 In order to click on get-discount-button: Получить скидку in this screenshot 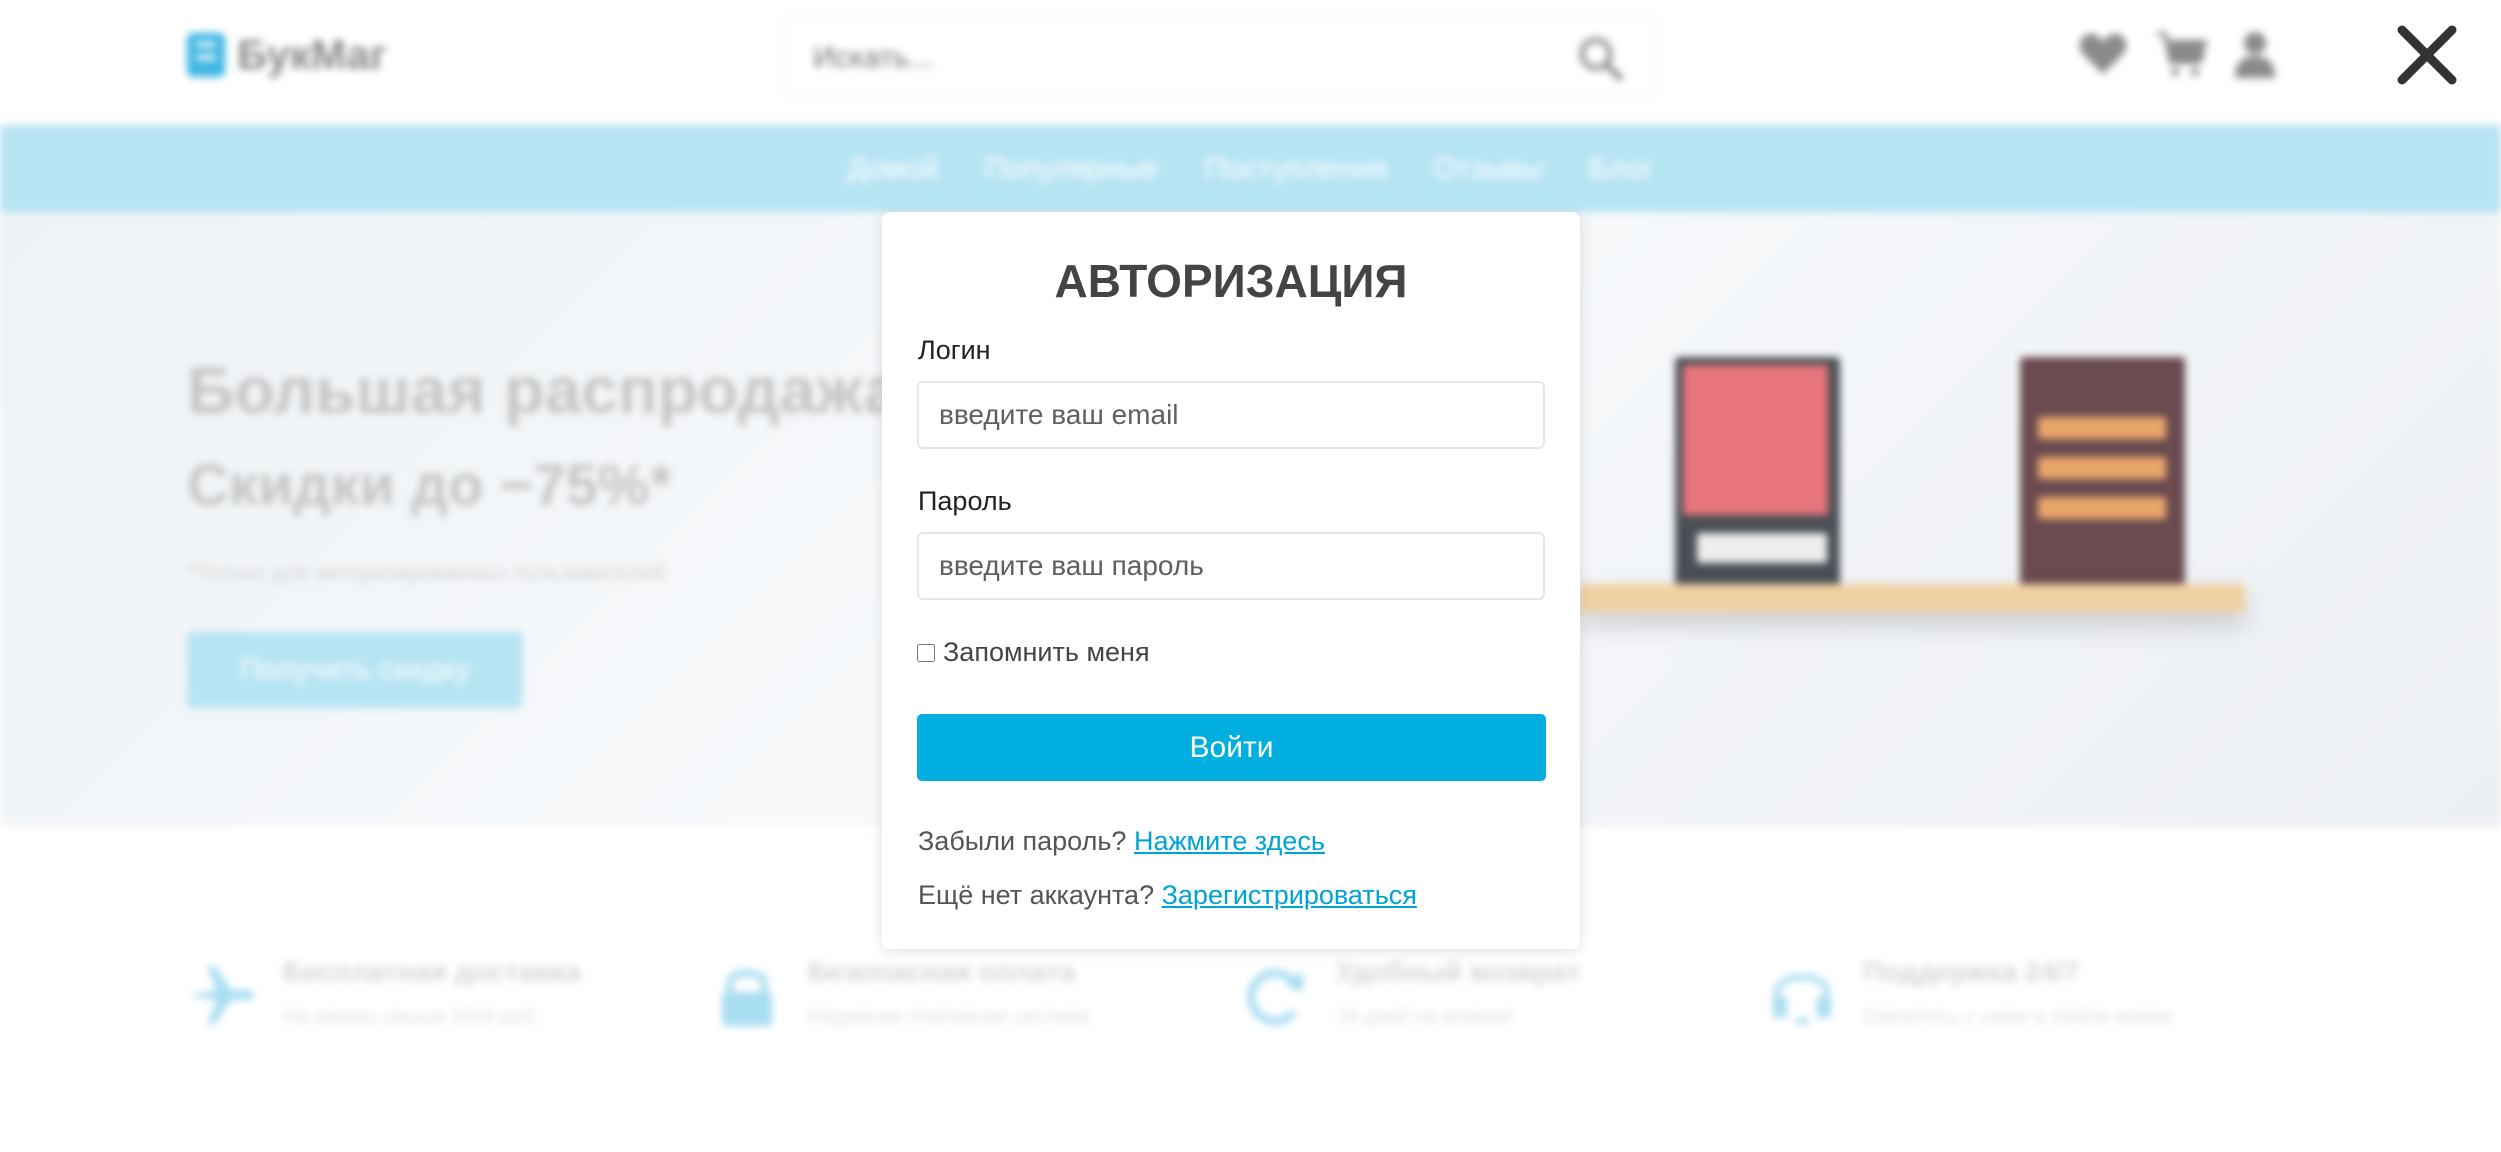, I will do `click(354, 670)`.